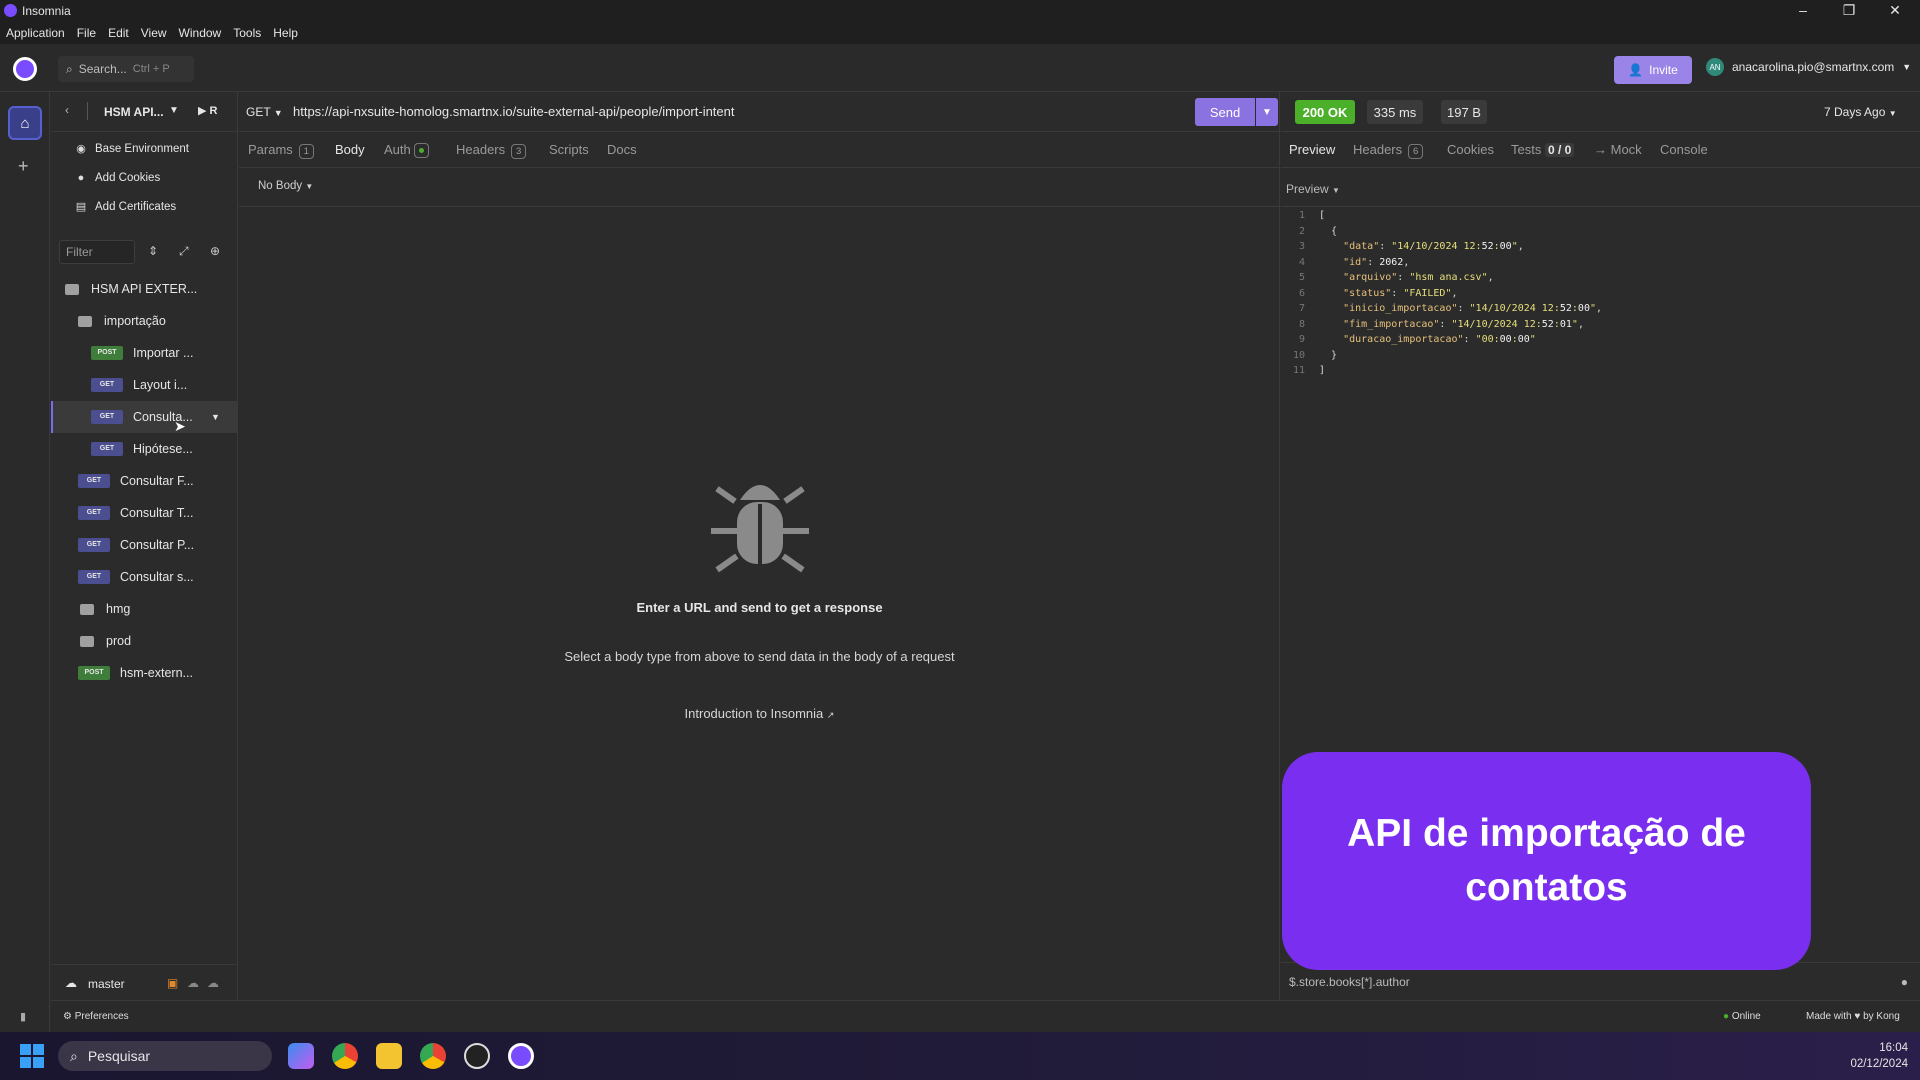 The height and width of the screenshot is (1080, 1920). What do you see at coordinates (126, 69) in the screenshot?
I see `search-button: ⌕ Search... Ctrl + P` at bounding box center [126, 69].